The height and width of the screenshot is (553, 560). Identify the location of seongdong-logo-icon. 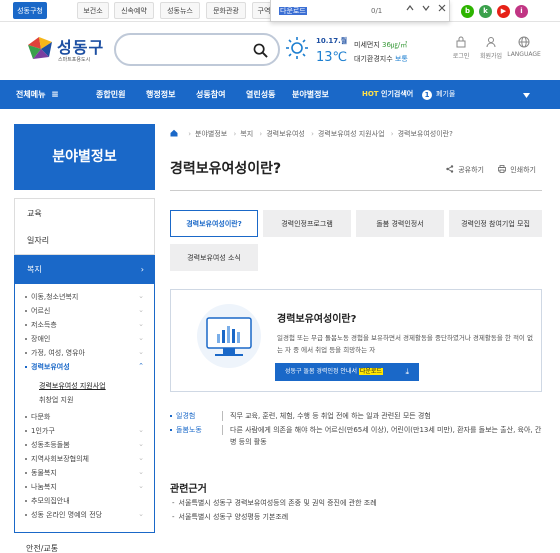
(40, 48).